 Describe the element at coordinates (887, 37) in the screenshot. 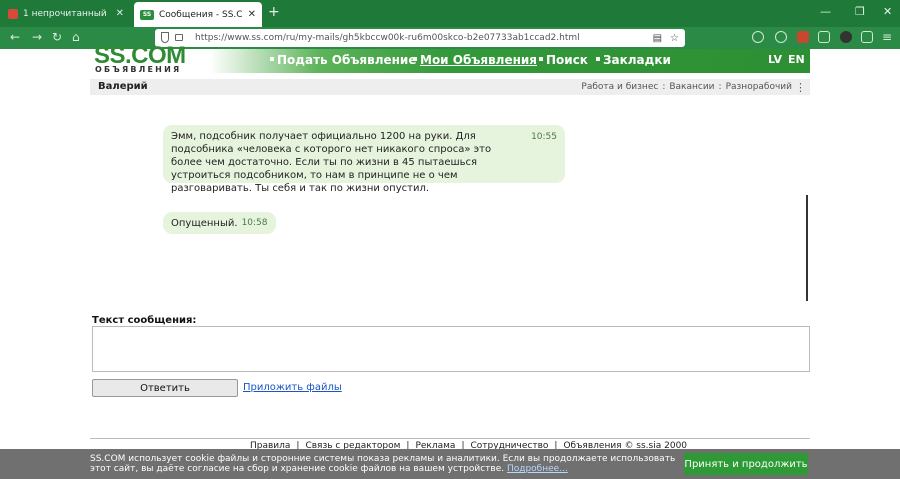

I see `menu-icon: ≡` at that location.